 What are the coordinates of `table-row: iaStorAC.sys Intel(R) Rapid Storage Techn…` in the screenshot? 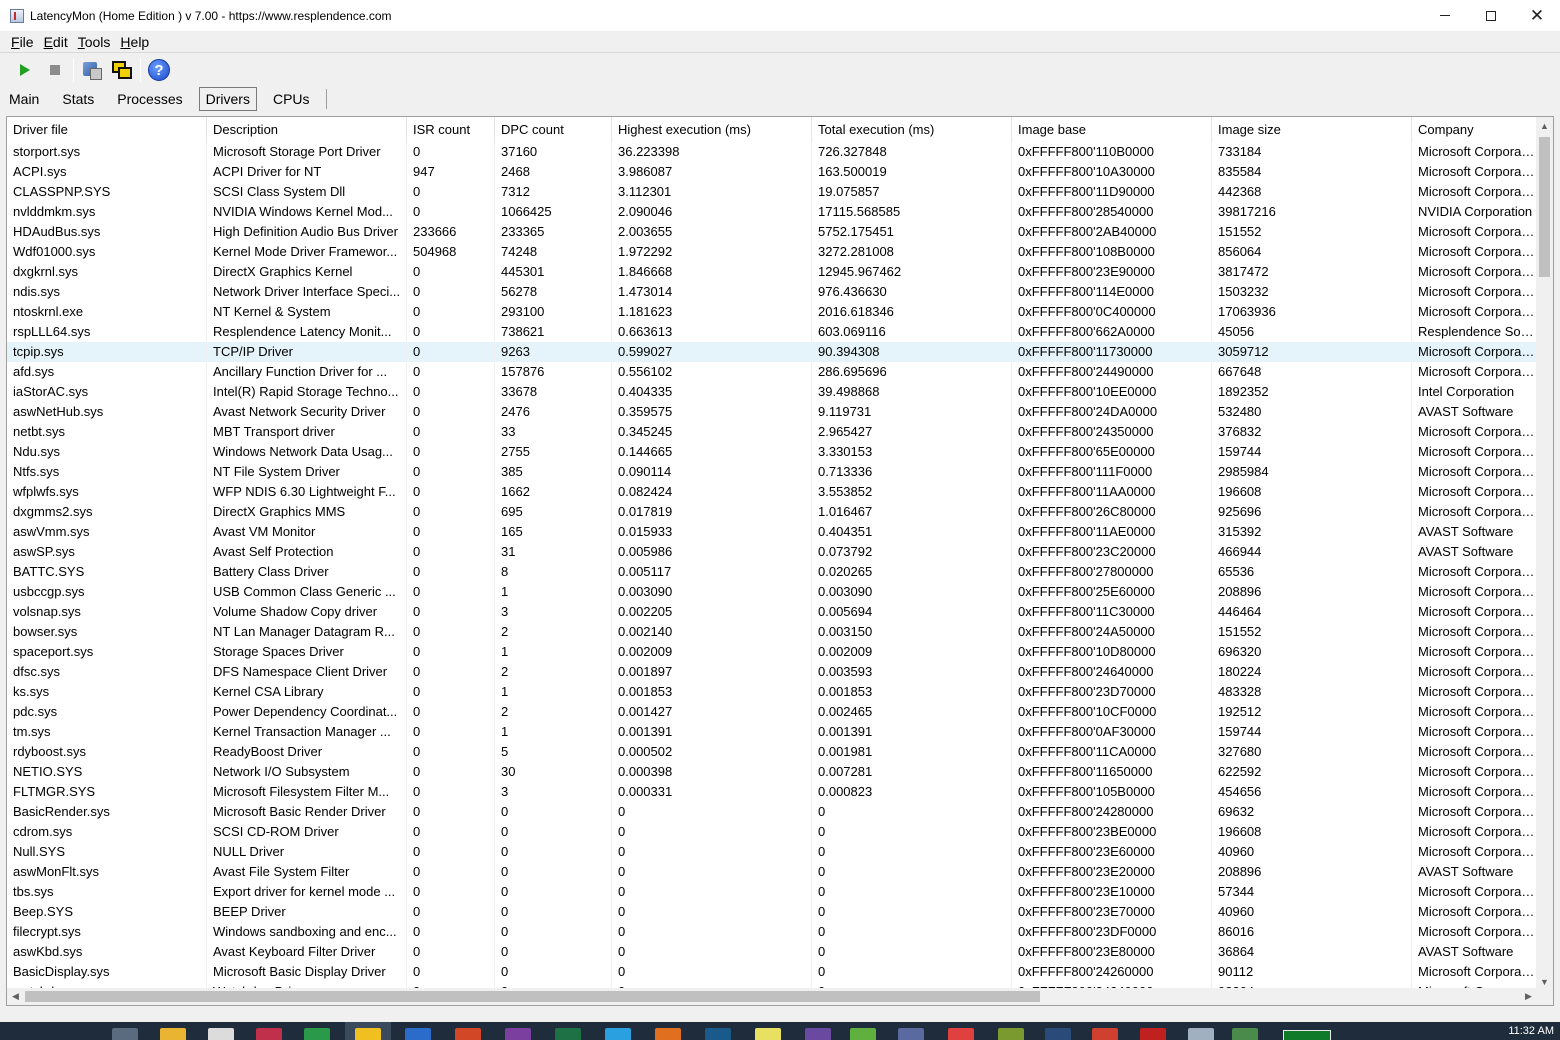 It's located at (772, 392).